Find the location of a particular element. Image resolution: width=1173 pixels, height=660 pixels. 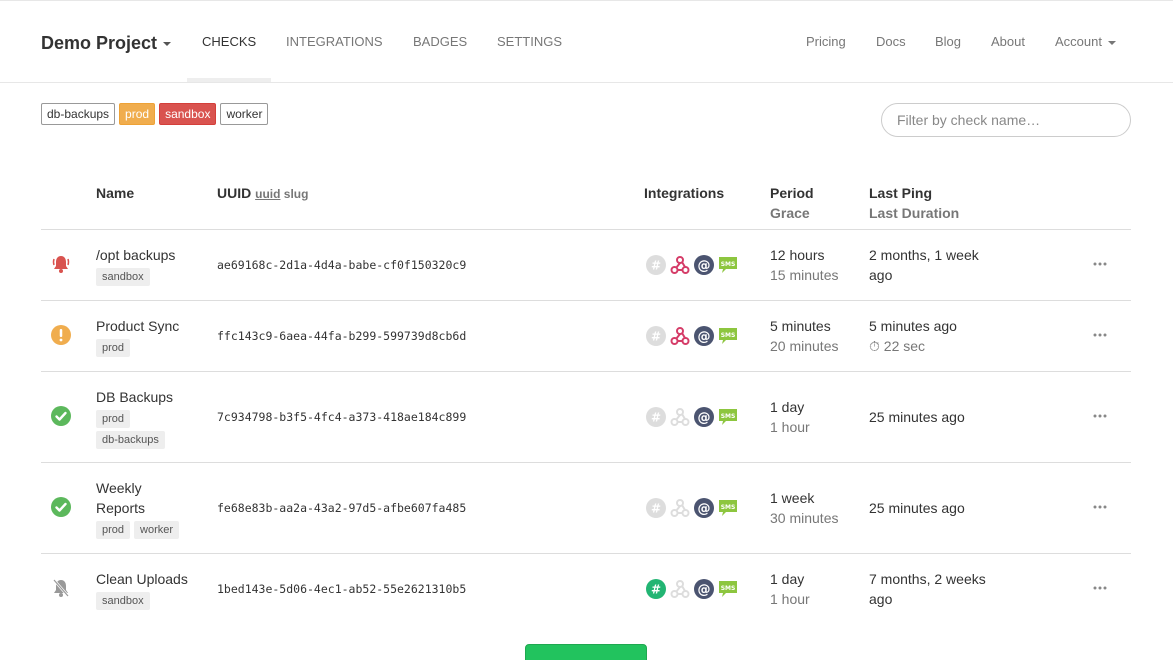

period-value: 1 week is located at coordinates (792, 498).